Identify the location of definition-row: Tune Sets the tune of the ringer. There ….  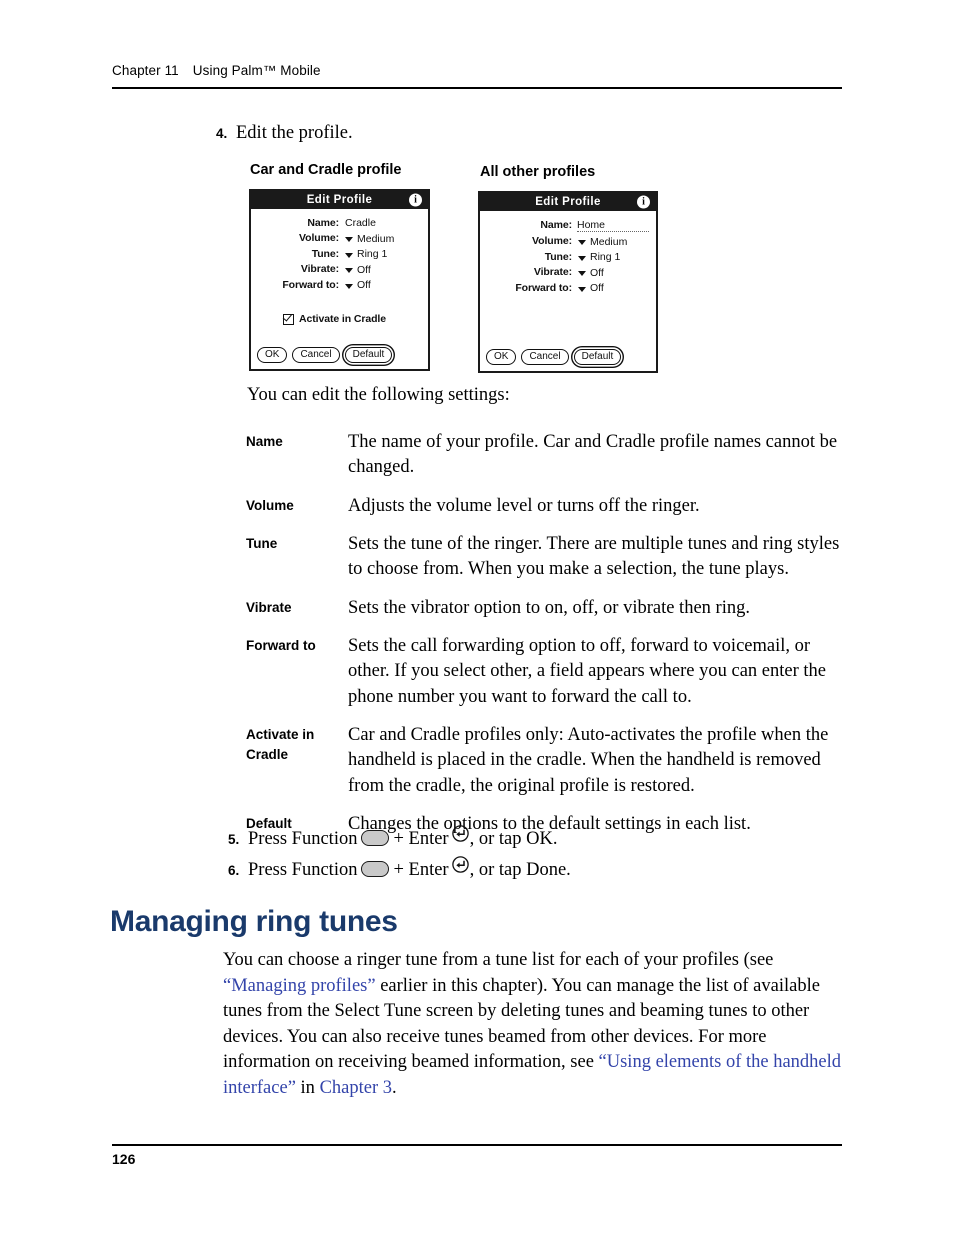
(546, 557).